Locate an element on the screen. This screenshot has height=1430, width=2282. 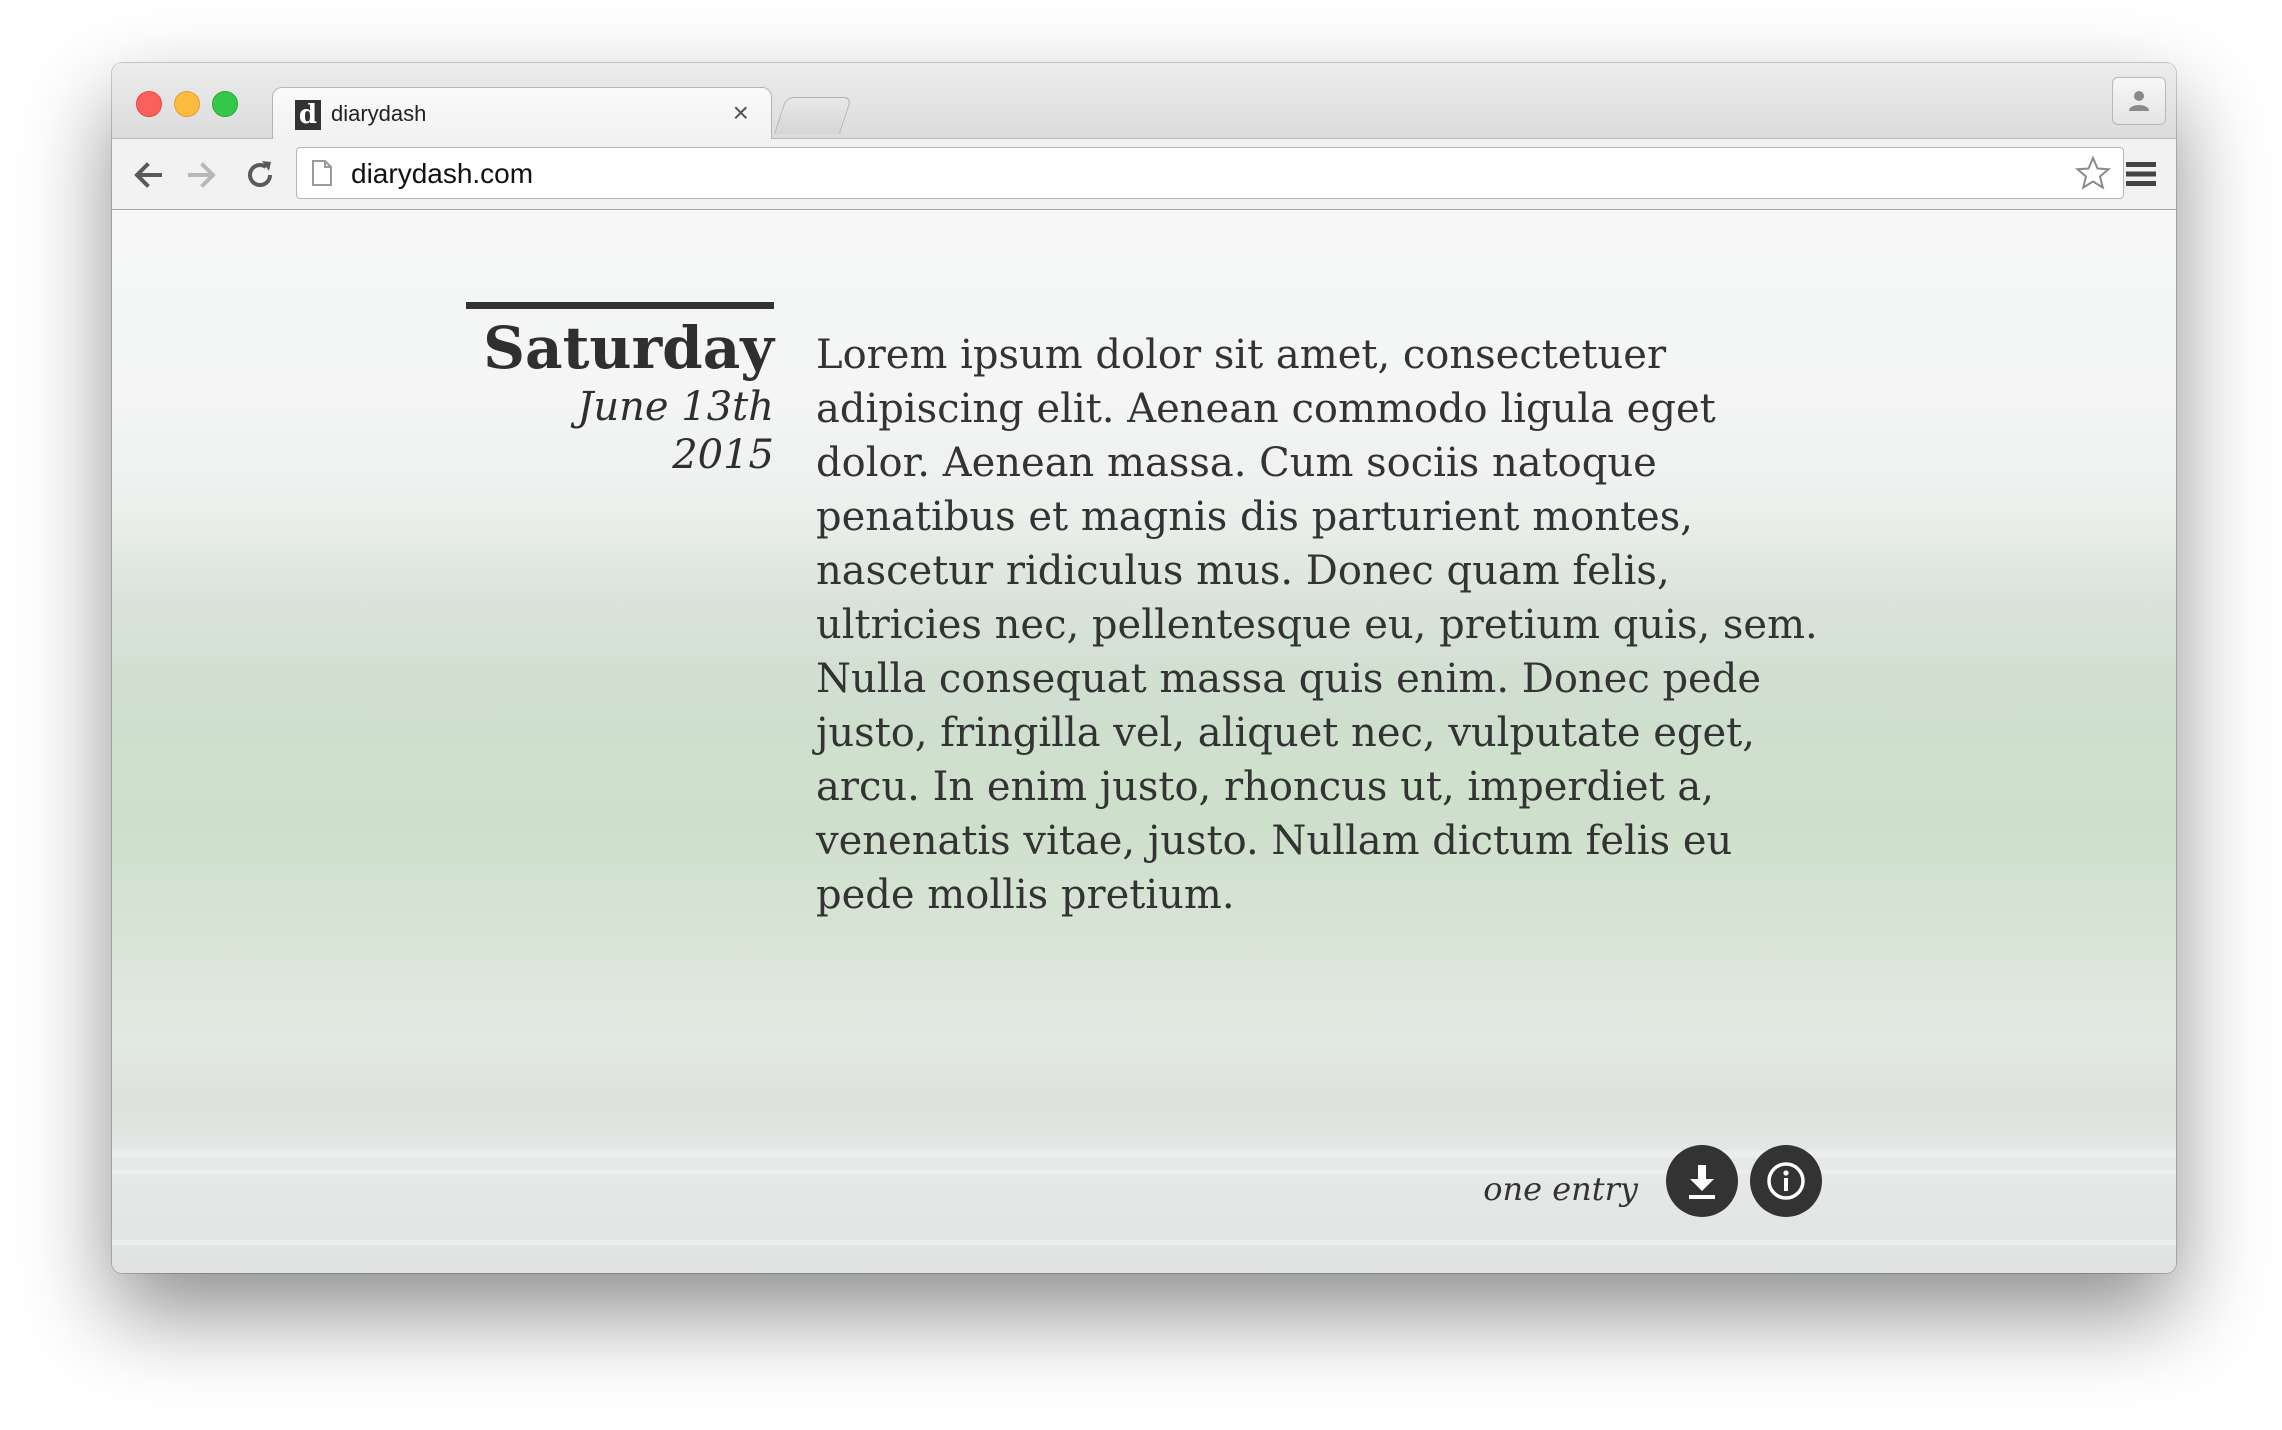
page-icon is located at coordinates (322, 173).